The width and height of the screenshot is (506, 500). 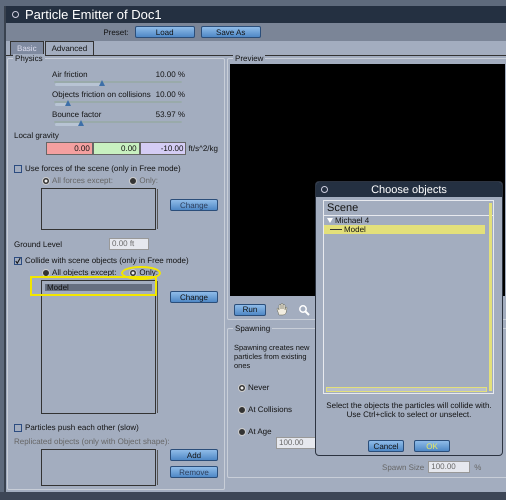 What do you see at coordinates (93, 14) in the screenshot?
I see `window-title: Particle Emitter of Doc1` at bounding box center [93, 14].